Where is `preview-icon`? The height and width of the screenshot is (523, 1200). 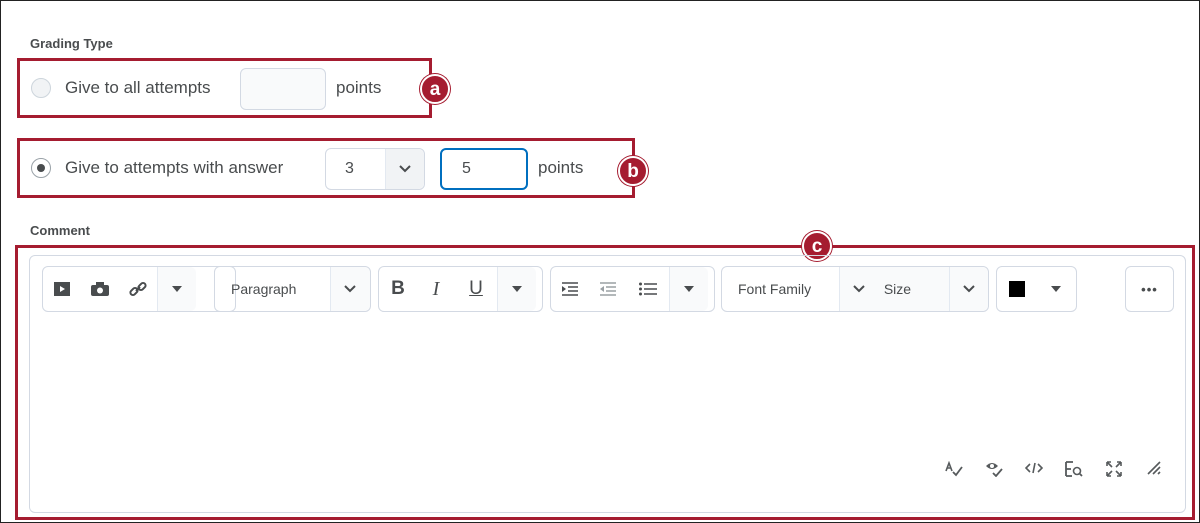 preview-icon is located at coordinates (1074, 471).